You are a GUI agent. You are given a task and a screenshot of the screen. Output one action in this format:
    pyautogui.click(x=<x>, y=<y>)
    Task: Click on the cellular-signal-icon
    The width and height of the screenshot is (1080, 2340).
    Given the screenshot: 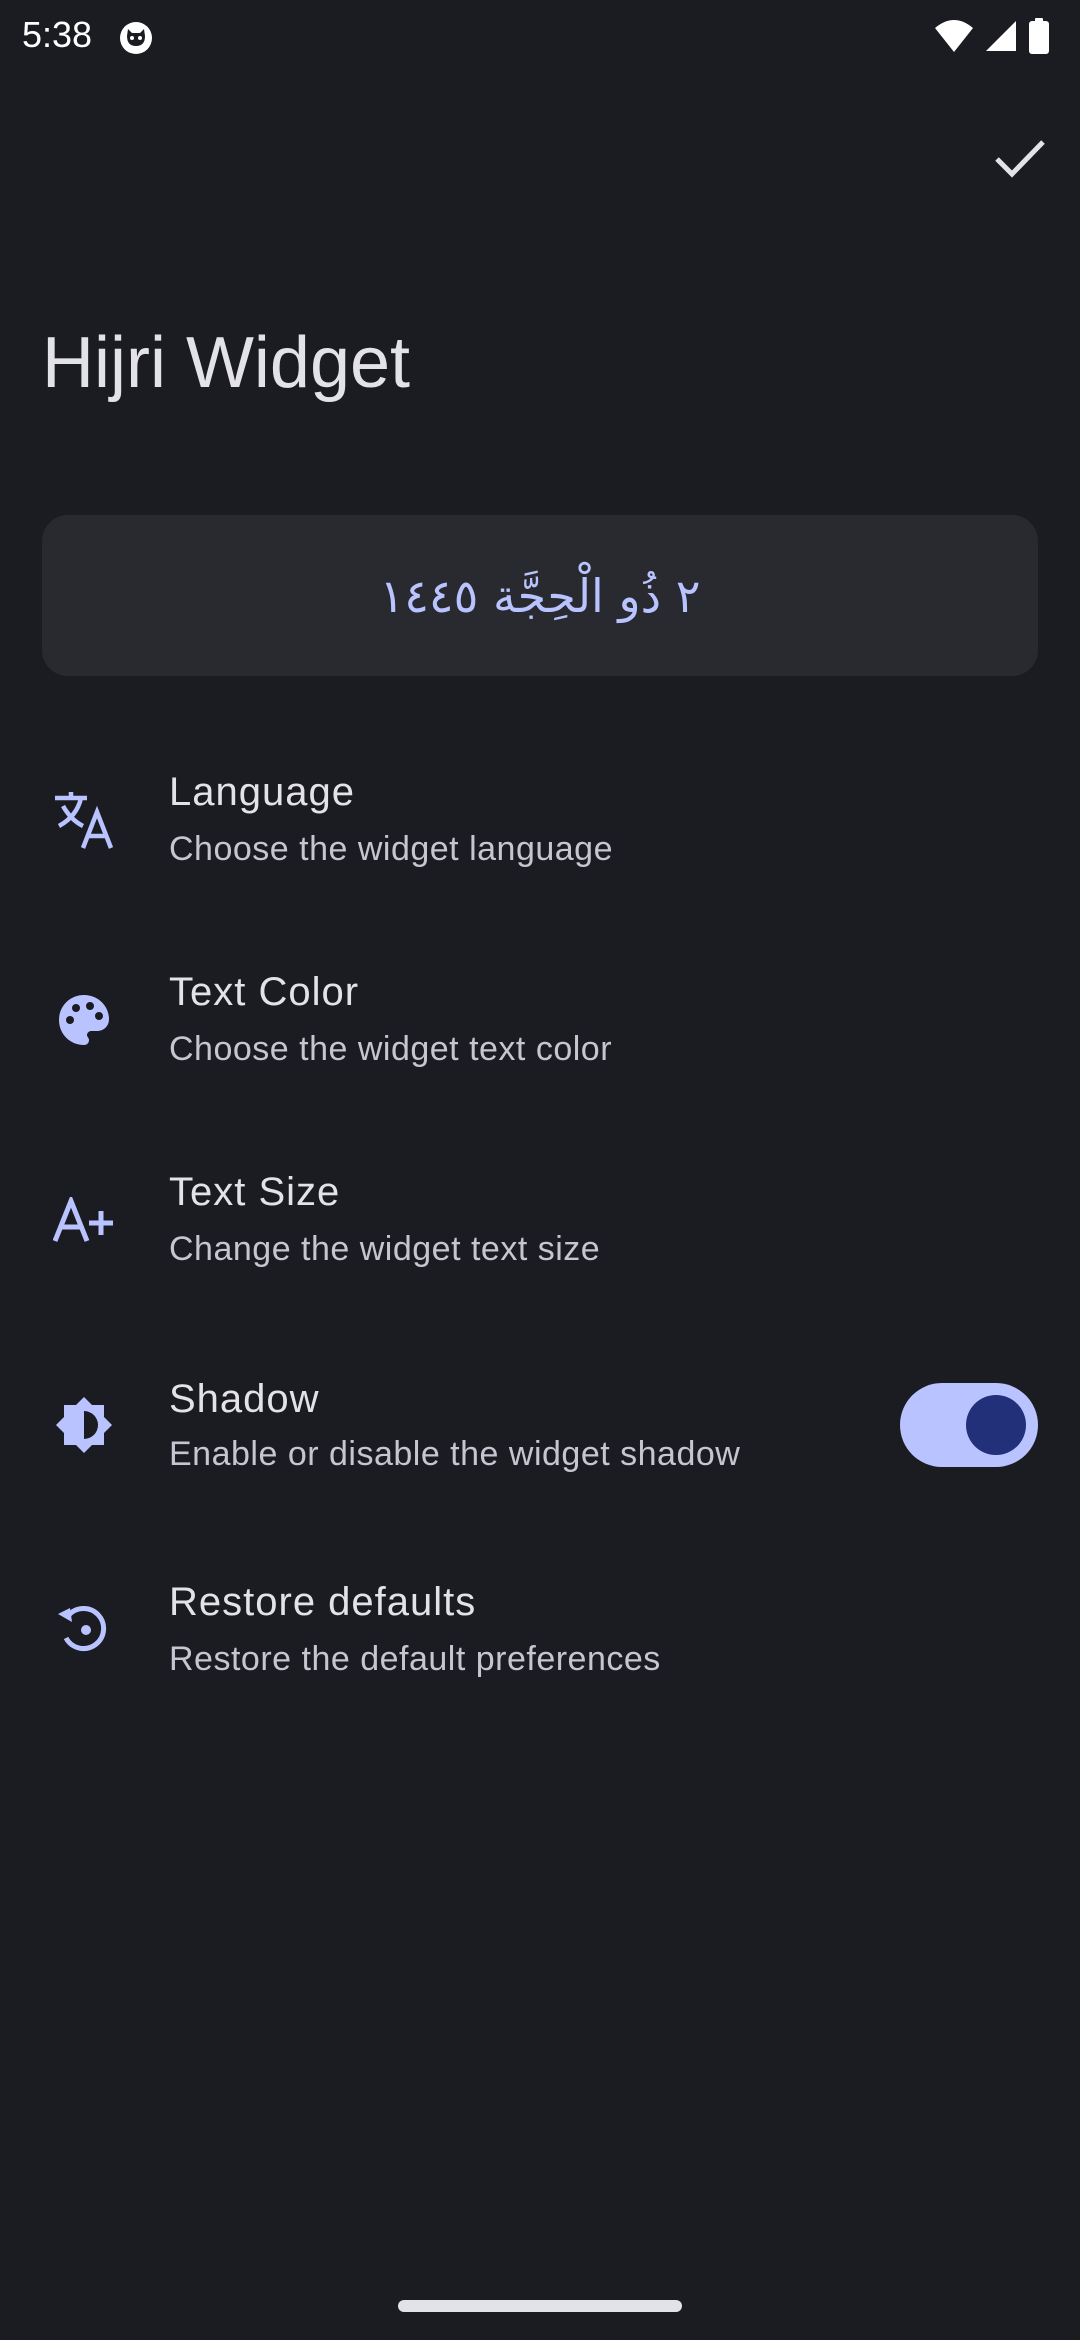 What is the action you would take?
    pyautogui.click(x=1001, y=38)
    